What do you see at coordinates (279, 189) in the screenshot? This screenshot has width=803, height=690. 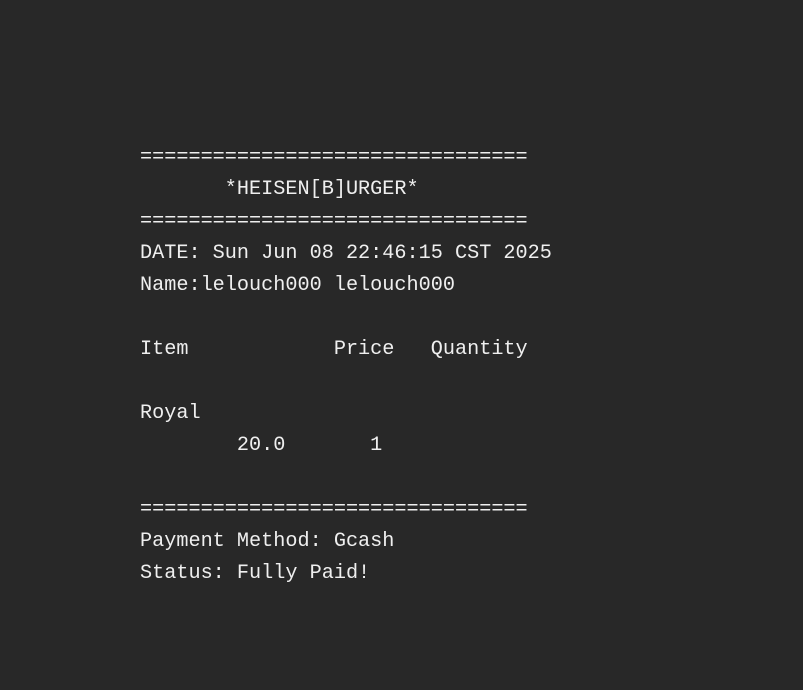 I see `receipt-title: *HEISEN[B]URGER*` at bounding box center [279, 189].